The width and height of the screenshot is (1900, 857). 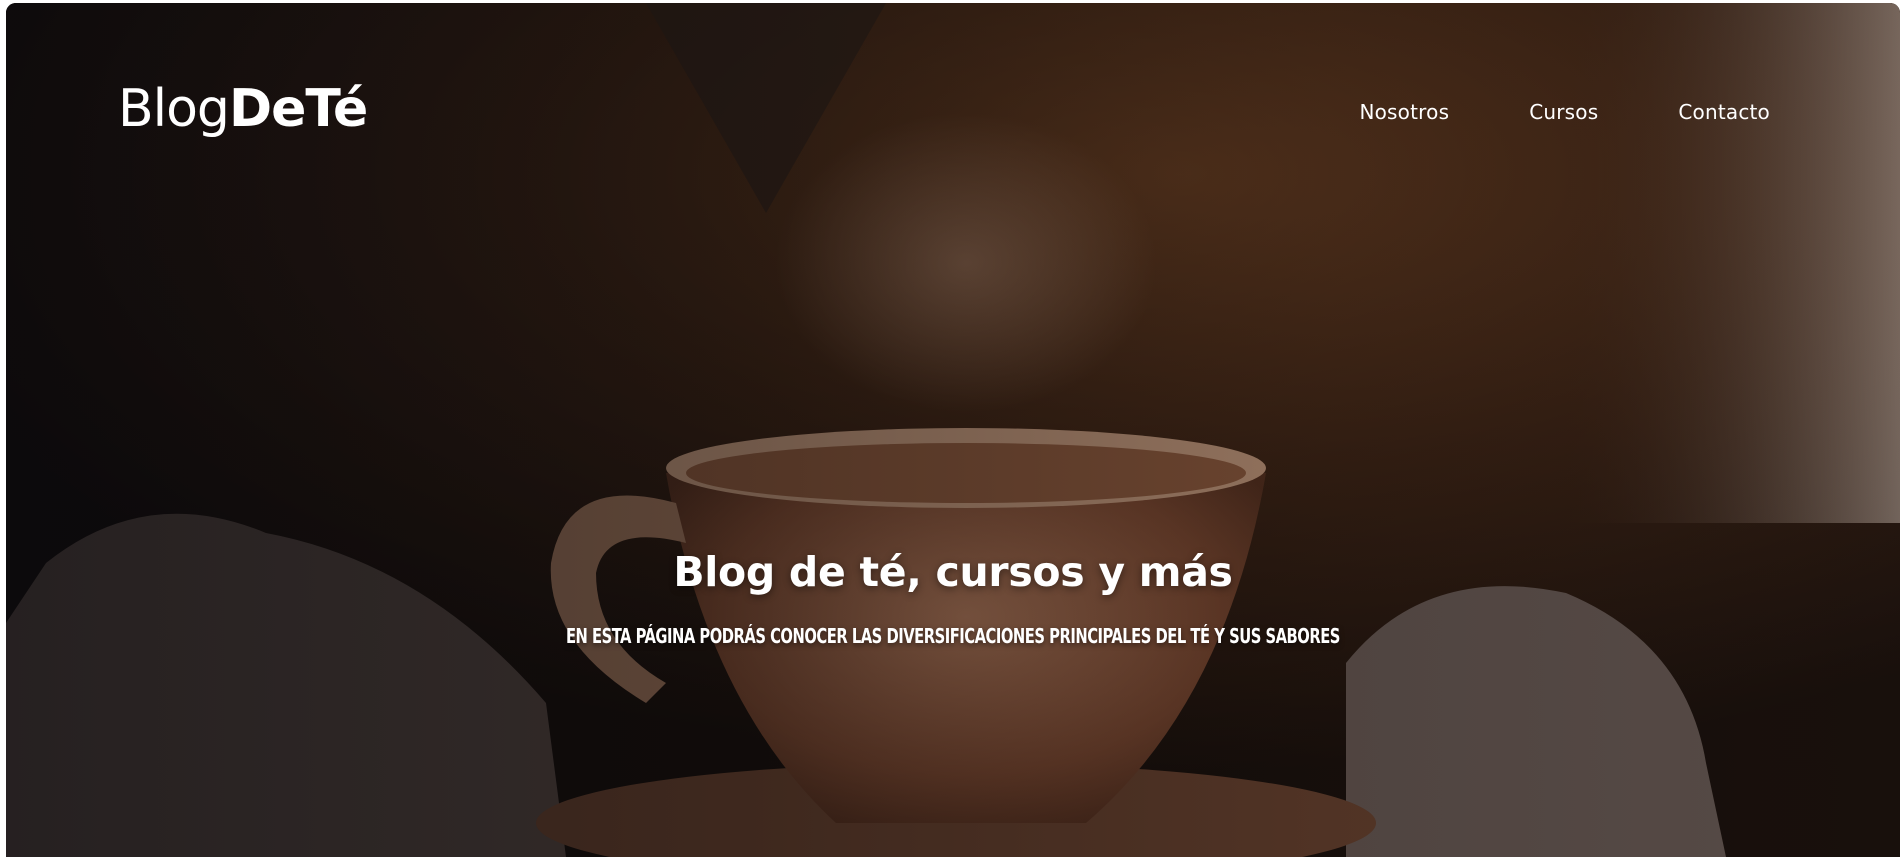 What do you see at coordinates (1404, 112) in the screenshot?
I see `nav-link-nosotros: Nosotros` at bounding box center [1404, 112].